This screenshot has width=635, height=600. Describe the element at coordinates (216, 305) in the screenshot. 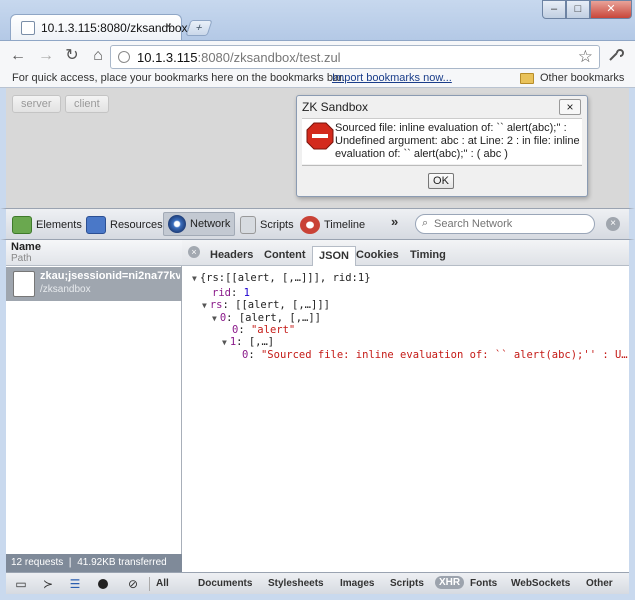

I see `json-key: rs` at that location.